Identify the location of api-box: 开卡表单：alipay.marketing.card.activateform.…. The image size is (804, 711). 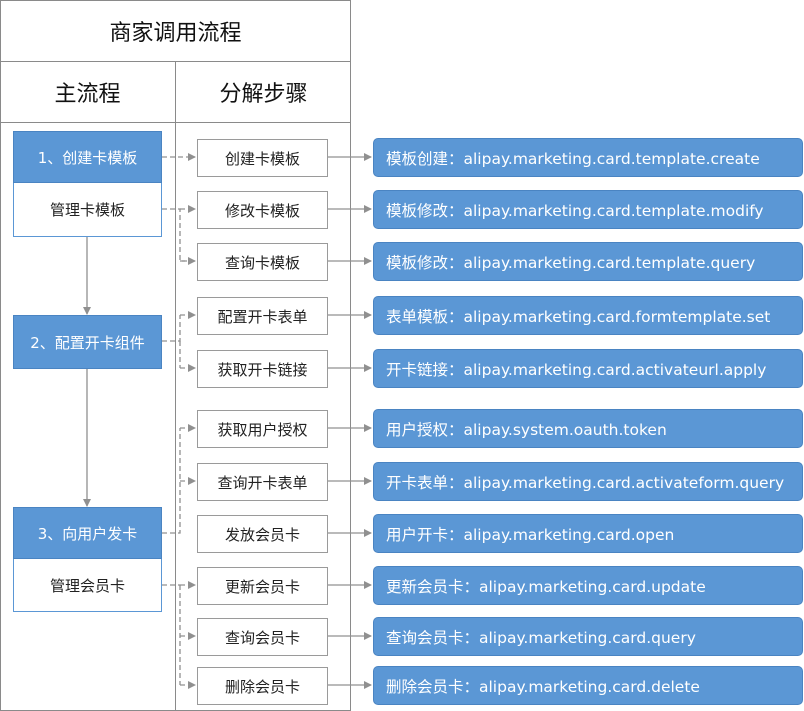
(588, 481).